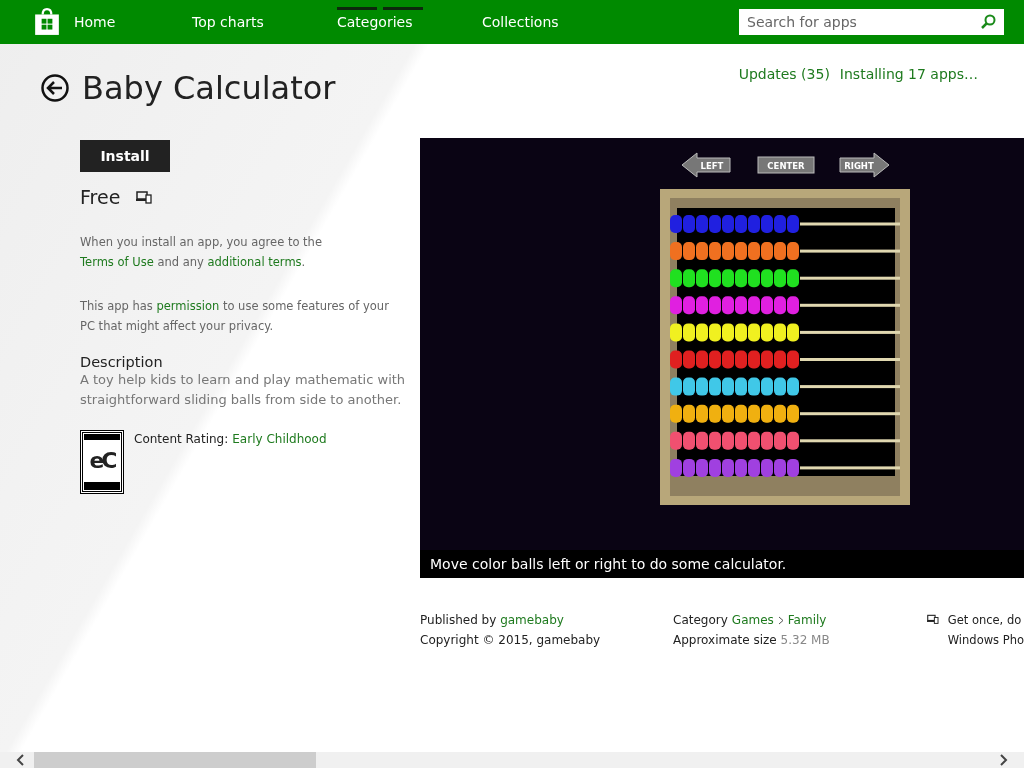  I want to click on device-text: Get once, do, so click(985, 620).